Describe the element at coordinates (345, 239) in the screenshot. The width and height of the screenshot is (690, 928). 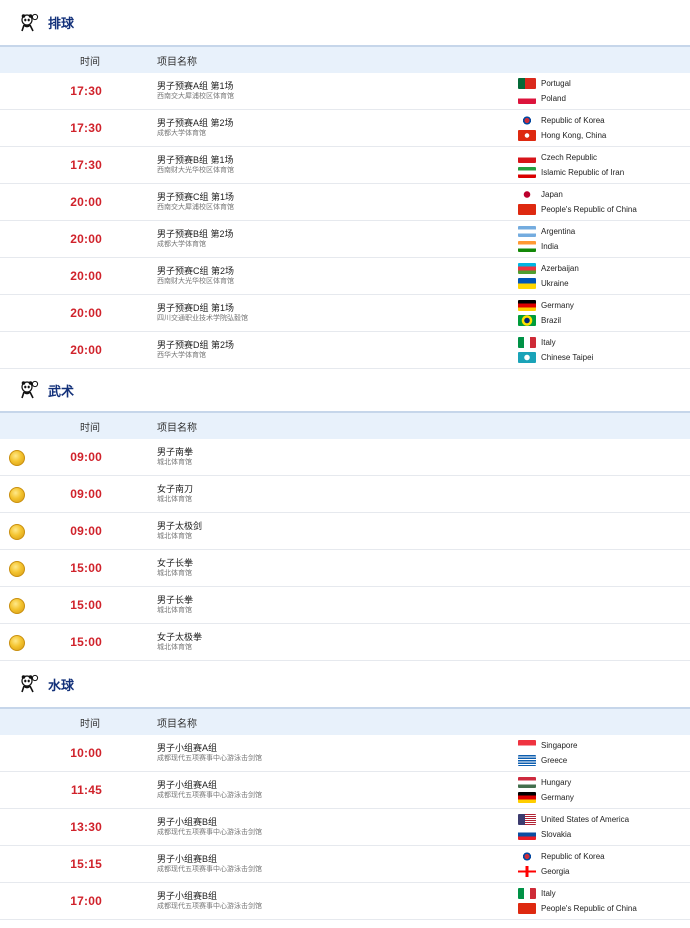
I see `schedule-row: 20:00 男子预赛B组 第2场 成都大学体育馆 Argentina India` at that location.